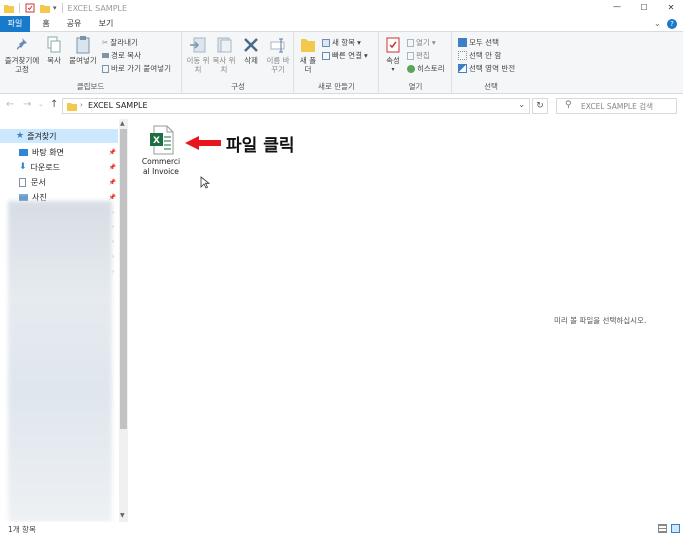 The height and width of the screenshot is (536, 683). What do you see at coordinates (203, 143) in the screenshot?
I see `annotation-arrow-icon` at bounding box center [203, 143].